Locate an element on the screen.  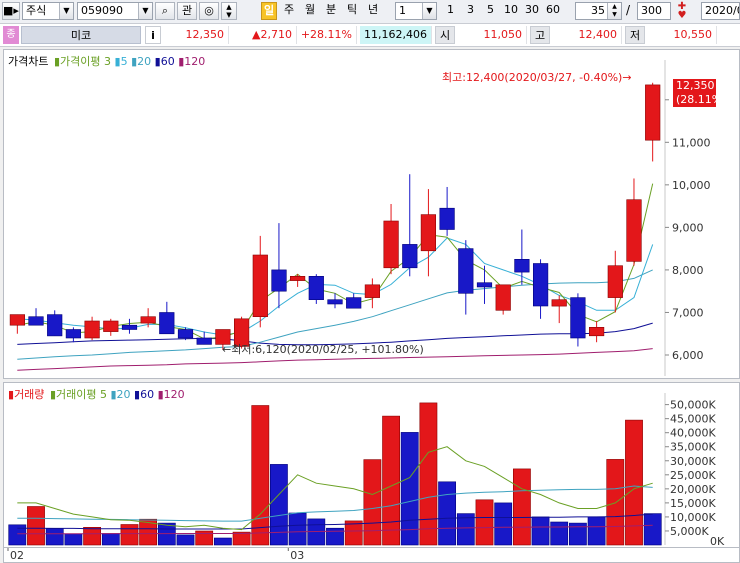
volume-tick-label: 15,000K is located at coordinates (693, 503).